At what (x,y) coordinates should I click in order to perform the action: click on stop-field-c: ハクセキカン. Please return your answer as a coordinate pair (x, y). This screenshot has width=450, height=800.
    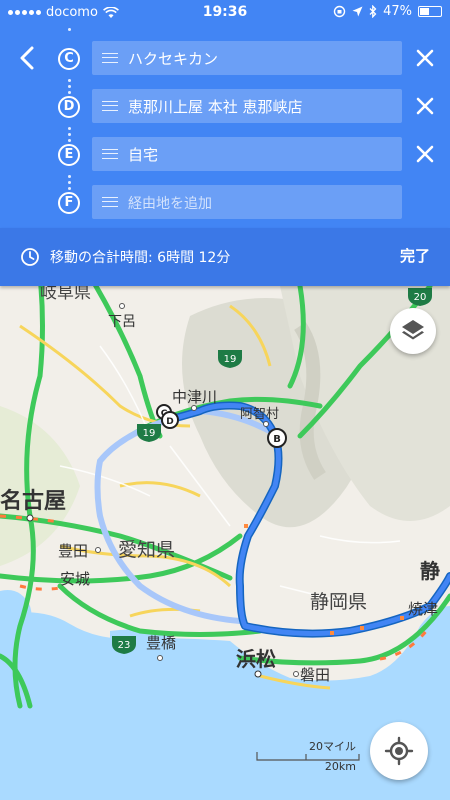
    Looking at the image, I should click on (247, 58).